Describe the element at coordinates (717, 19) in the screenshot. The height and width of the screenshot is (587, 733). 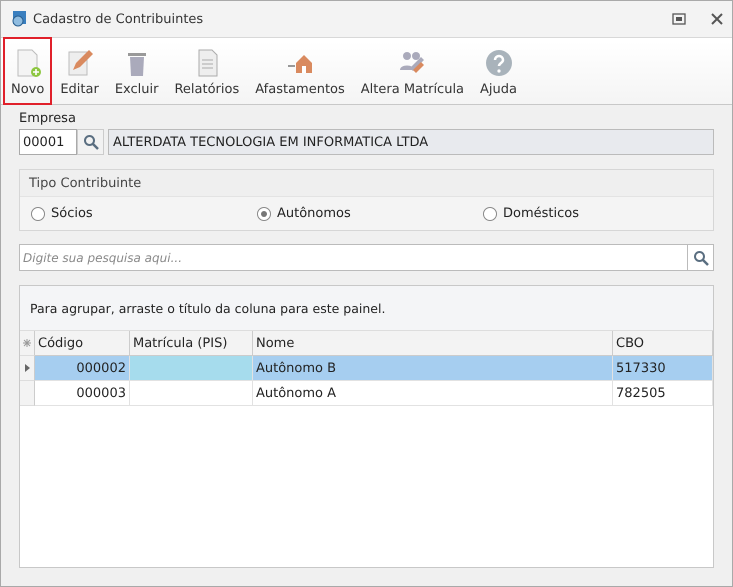
I see `close-icon` at that location.